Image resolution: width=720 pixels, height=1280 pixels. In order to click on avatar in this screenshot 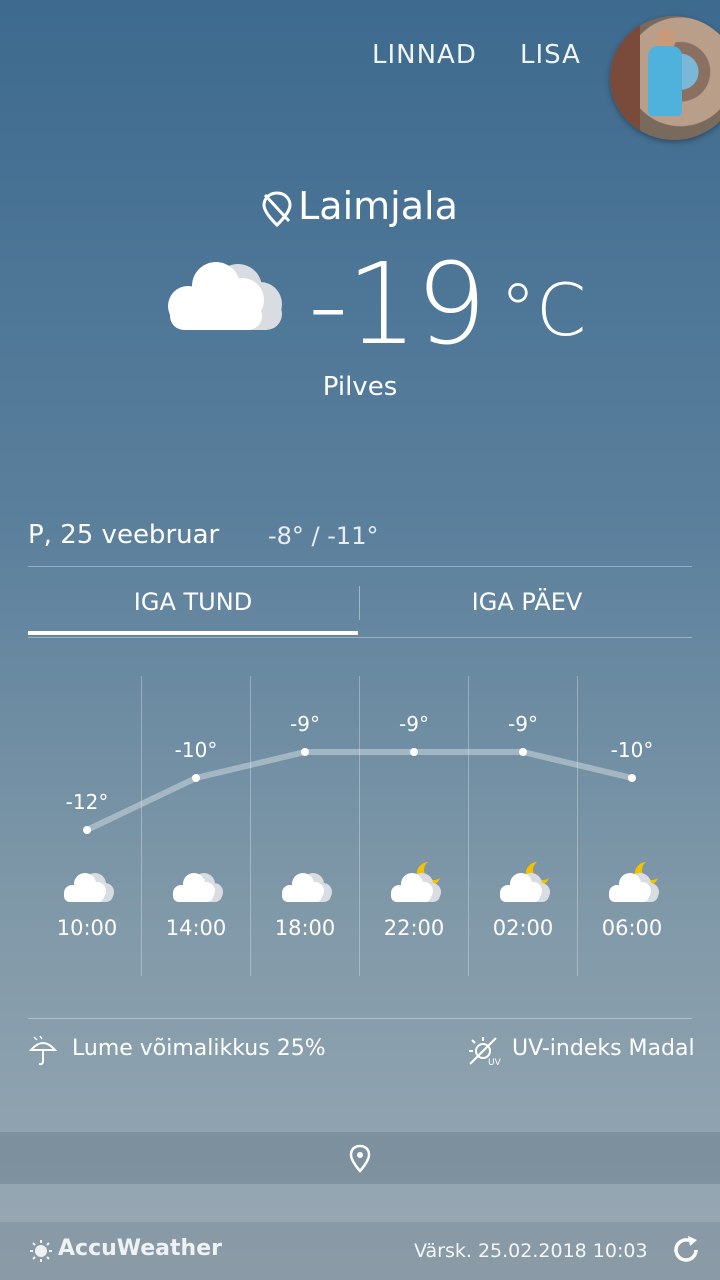, I will do `click(665, 78)`.